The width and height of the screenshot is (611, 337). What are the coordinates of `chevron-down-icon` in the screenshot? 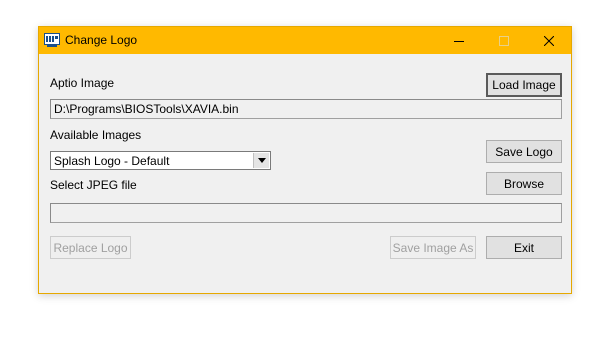 It's located at (261, 160).